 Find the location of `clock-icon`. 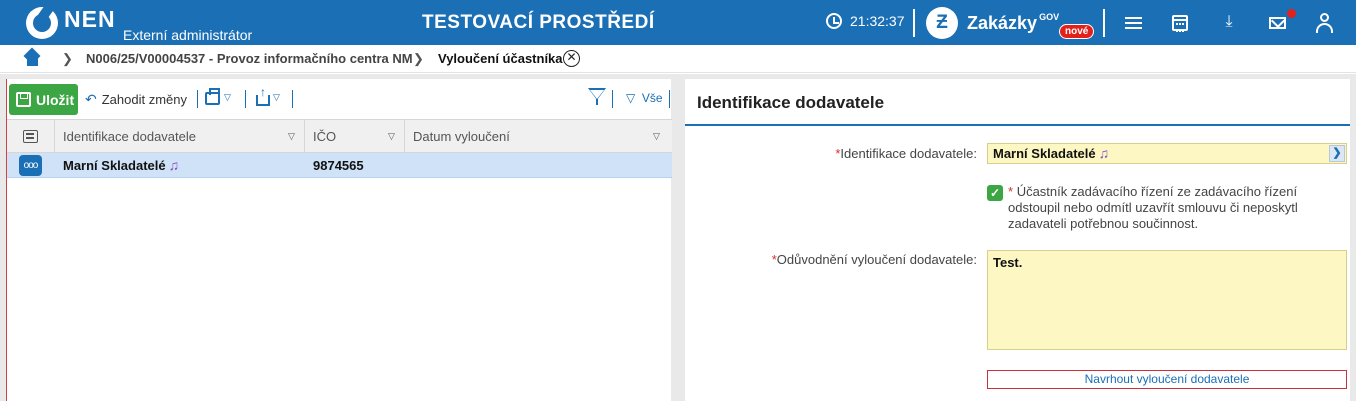

clock-icon is located at coordinates (834, 21).